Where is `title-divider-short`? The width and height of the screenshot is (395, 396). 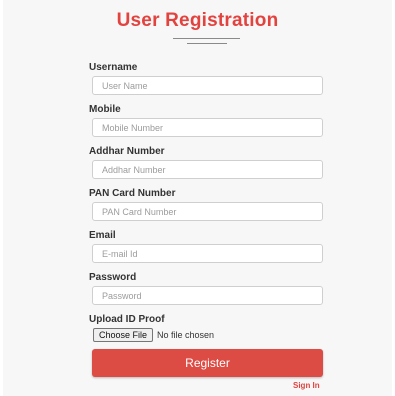 title-divider-short is located at coordinates (207, 43).